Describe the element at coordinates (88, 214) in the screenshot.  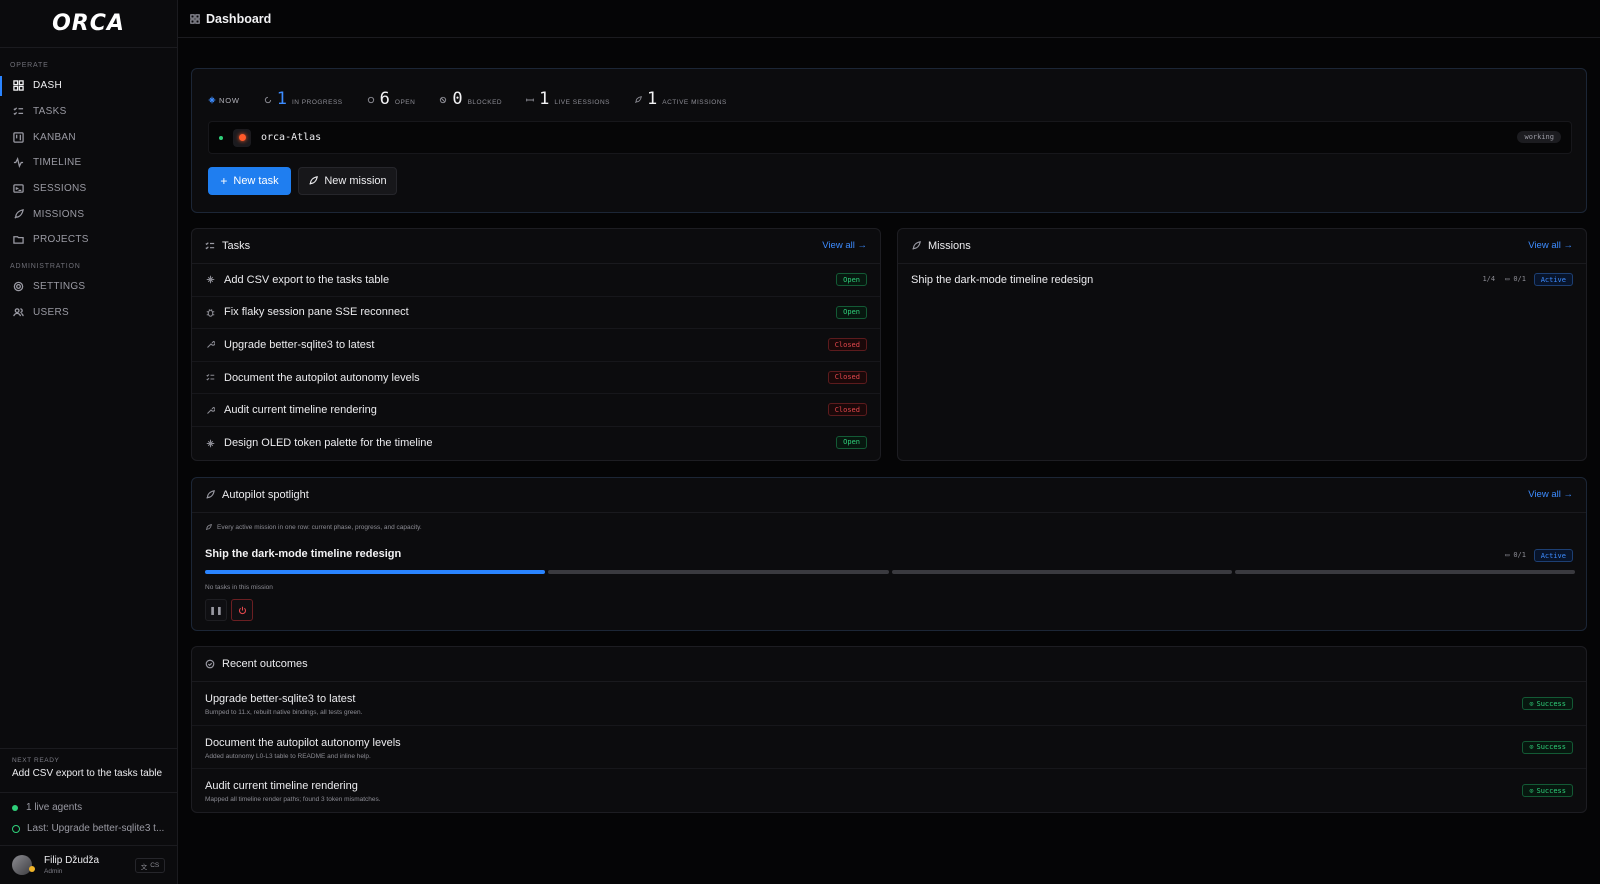
I see `sidebar-item-missions: MISSIONS` at that location.